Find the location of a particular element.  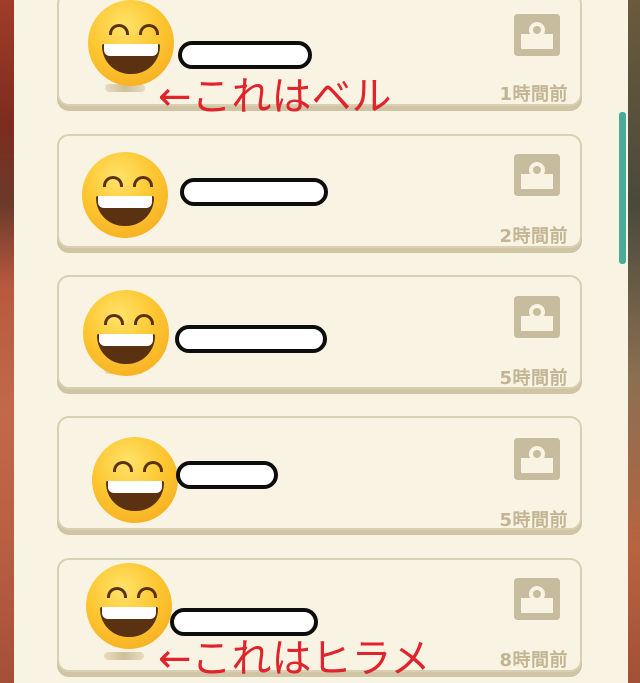

timestamp: 8時間前 is located at coordinates (533, 660).